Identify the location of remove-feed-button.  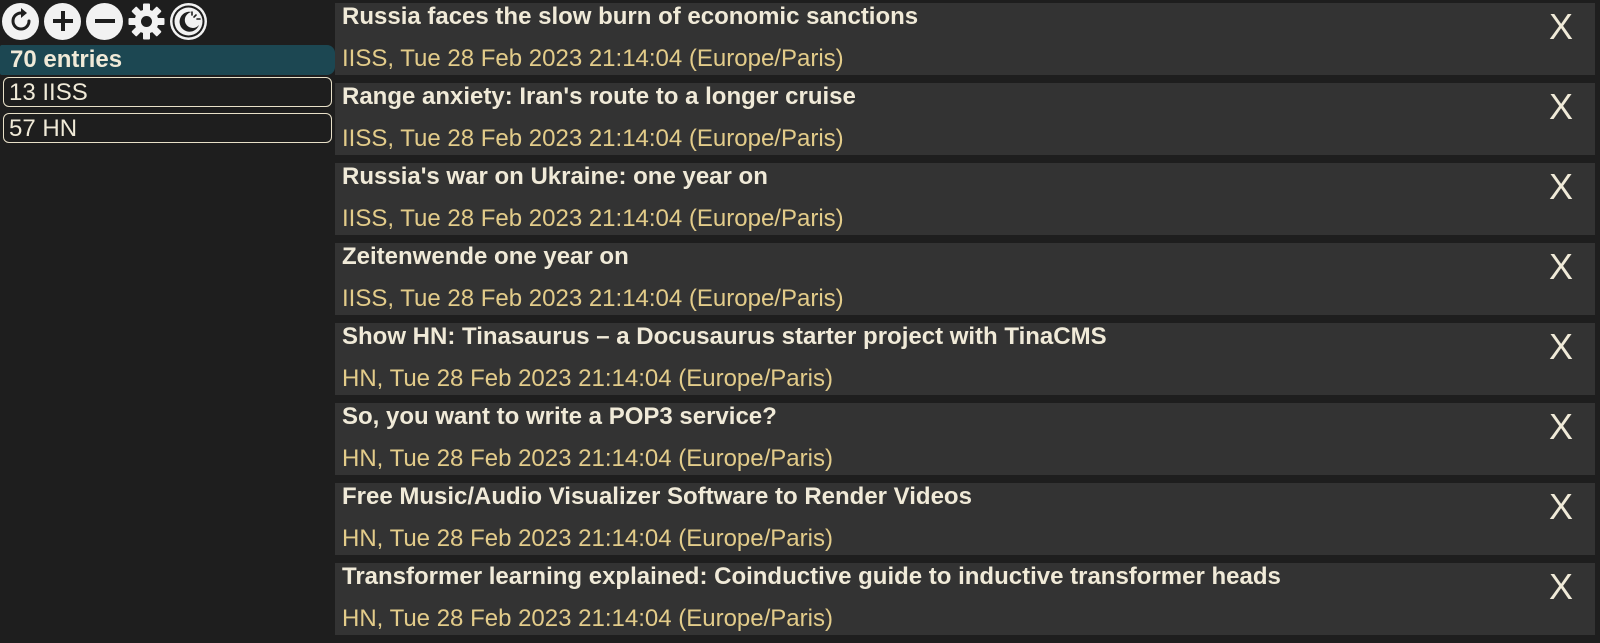
(104, 21).